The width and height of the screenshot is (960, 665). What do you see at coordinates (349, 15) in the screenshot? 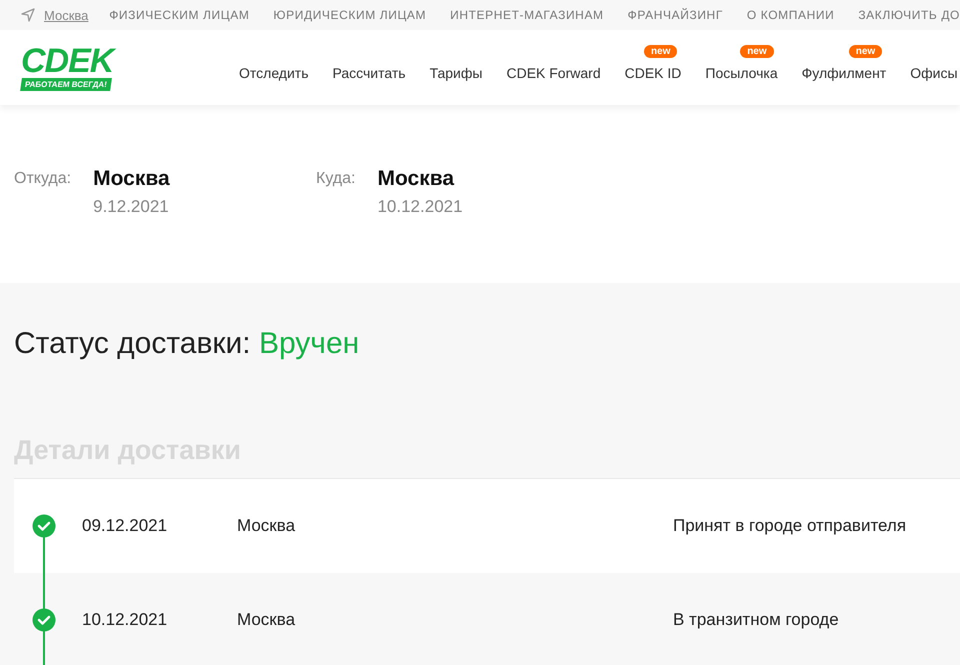
I see `top-nav-link: ЮРИДИЧЕСКИМ ЛИЦАМ` at bounding box center [349, 15].